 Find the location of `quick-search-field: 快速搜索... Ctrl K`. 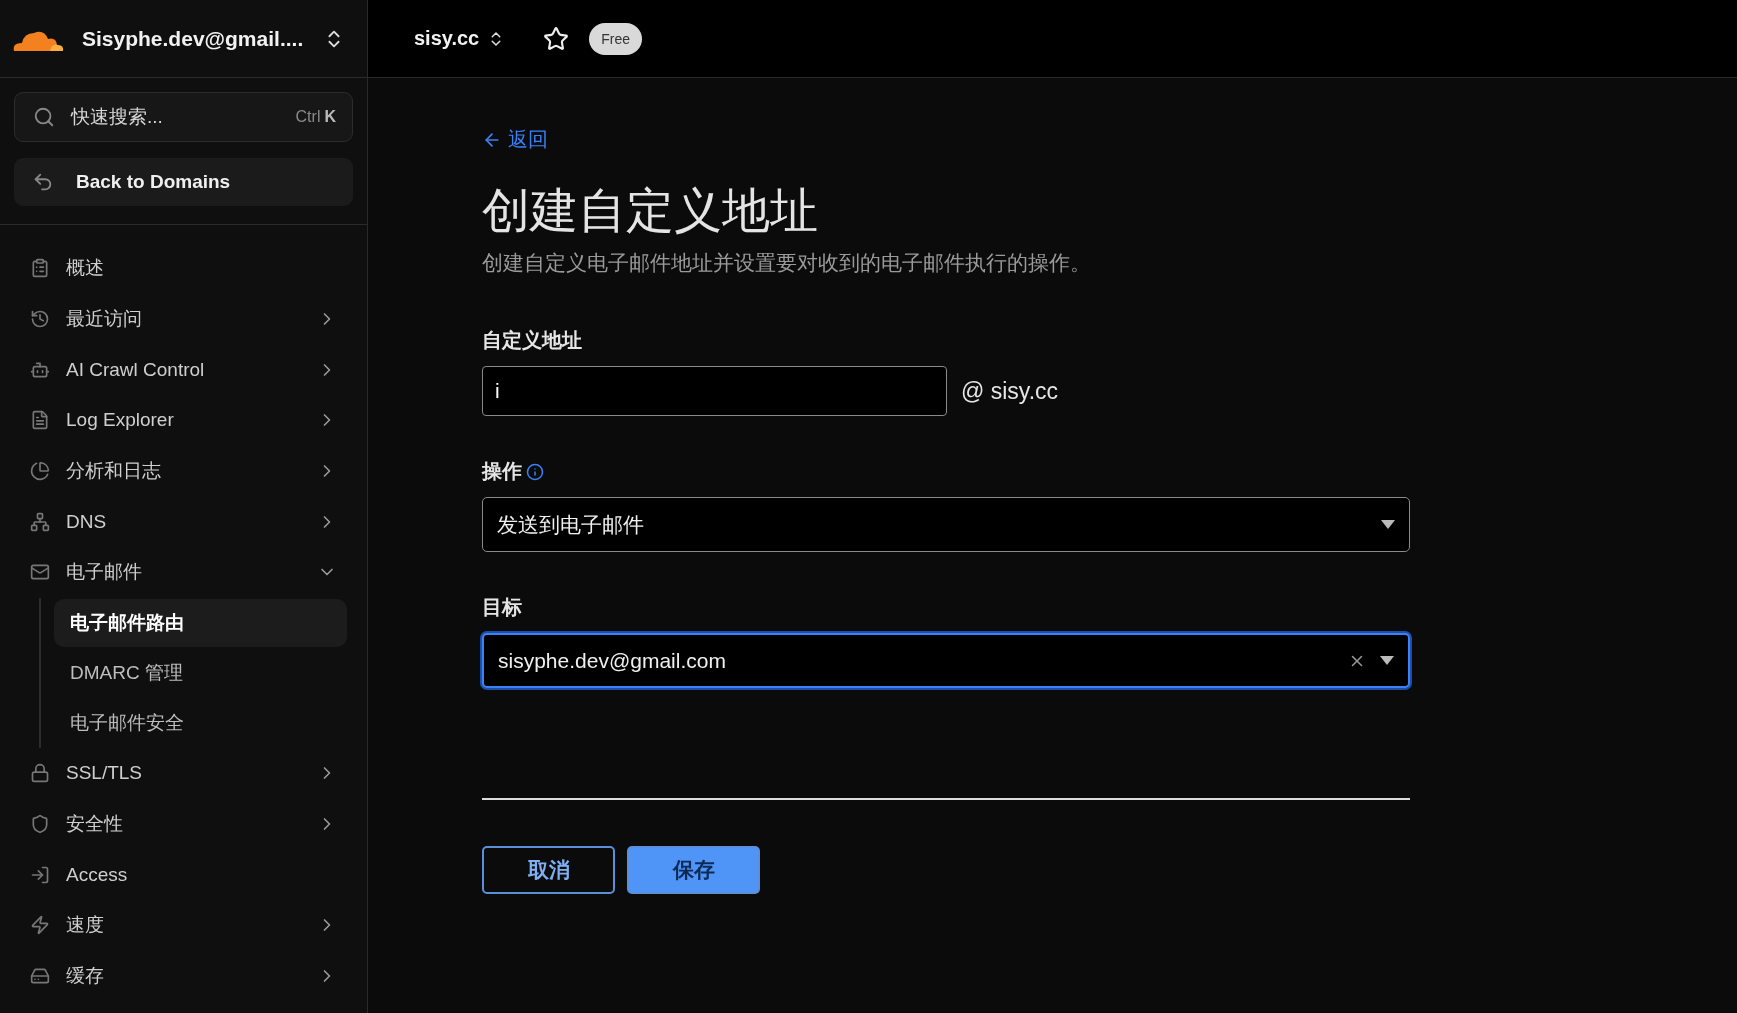

quick-search-field: 快速搜索... Ctrl K is located at coordinates (183, 117).